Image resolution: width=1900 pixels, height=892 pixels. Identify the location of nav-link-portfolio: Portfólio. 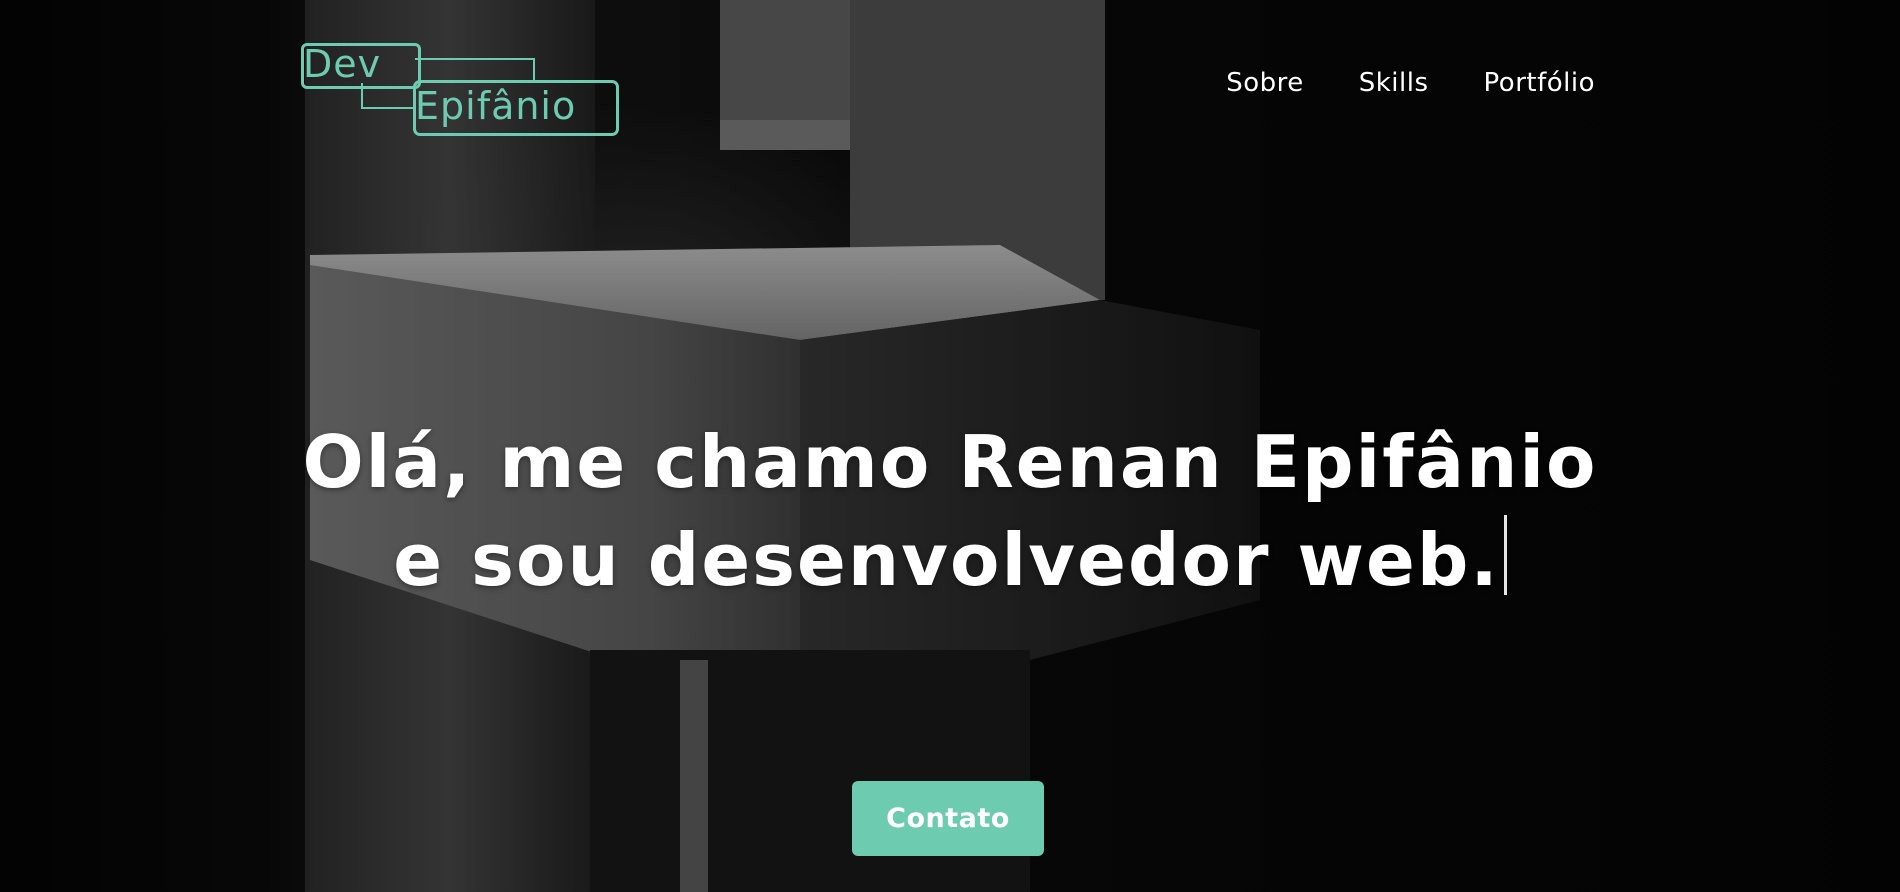
(1539, 83).